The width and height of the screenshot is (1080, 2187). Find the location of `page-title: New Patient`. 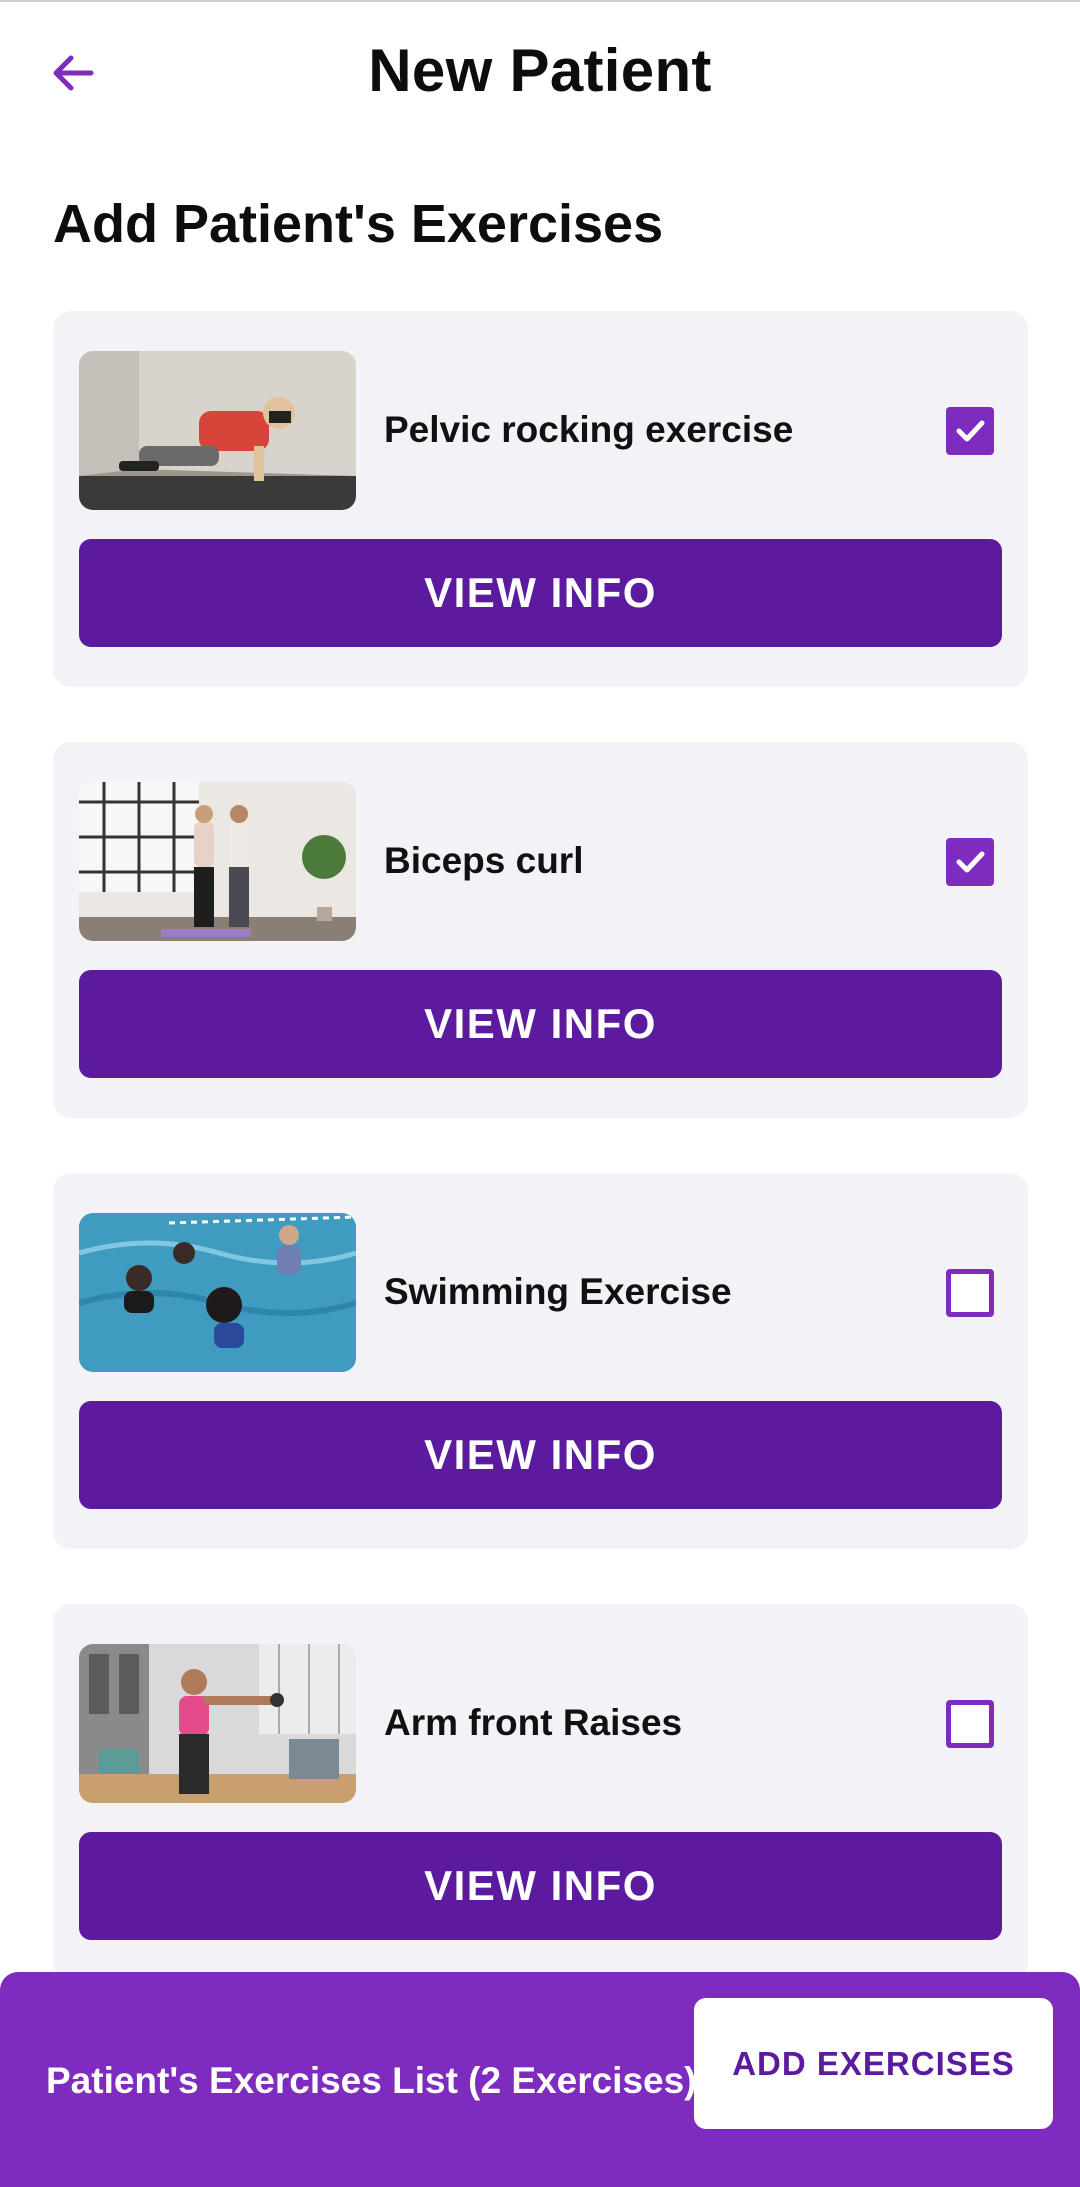

page-title: New Patient is located at coordinates (540, 70).